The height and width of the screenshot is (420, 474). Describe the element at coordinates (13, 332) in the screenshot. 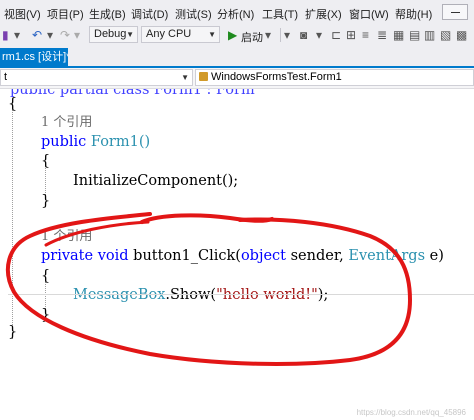

I see `brace-close: }` at that location.